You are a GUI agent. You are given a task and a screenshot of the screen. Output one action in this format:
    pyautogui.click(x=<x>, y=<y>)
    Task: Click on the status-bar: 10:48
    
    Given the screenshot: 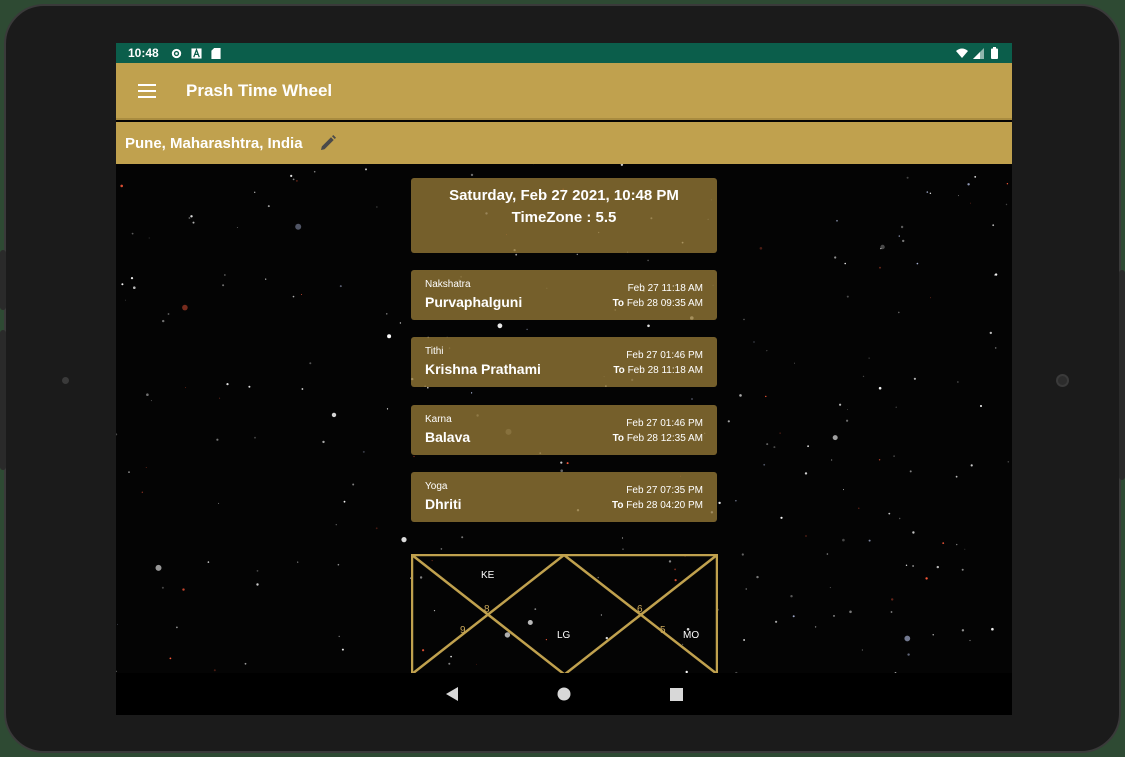 What is the action you would take?
    pyautogui.click(x=564, y=53)
    